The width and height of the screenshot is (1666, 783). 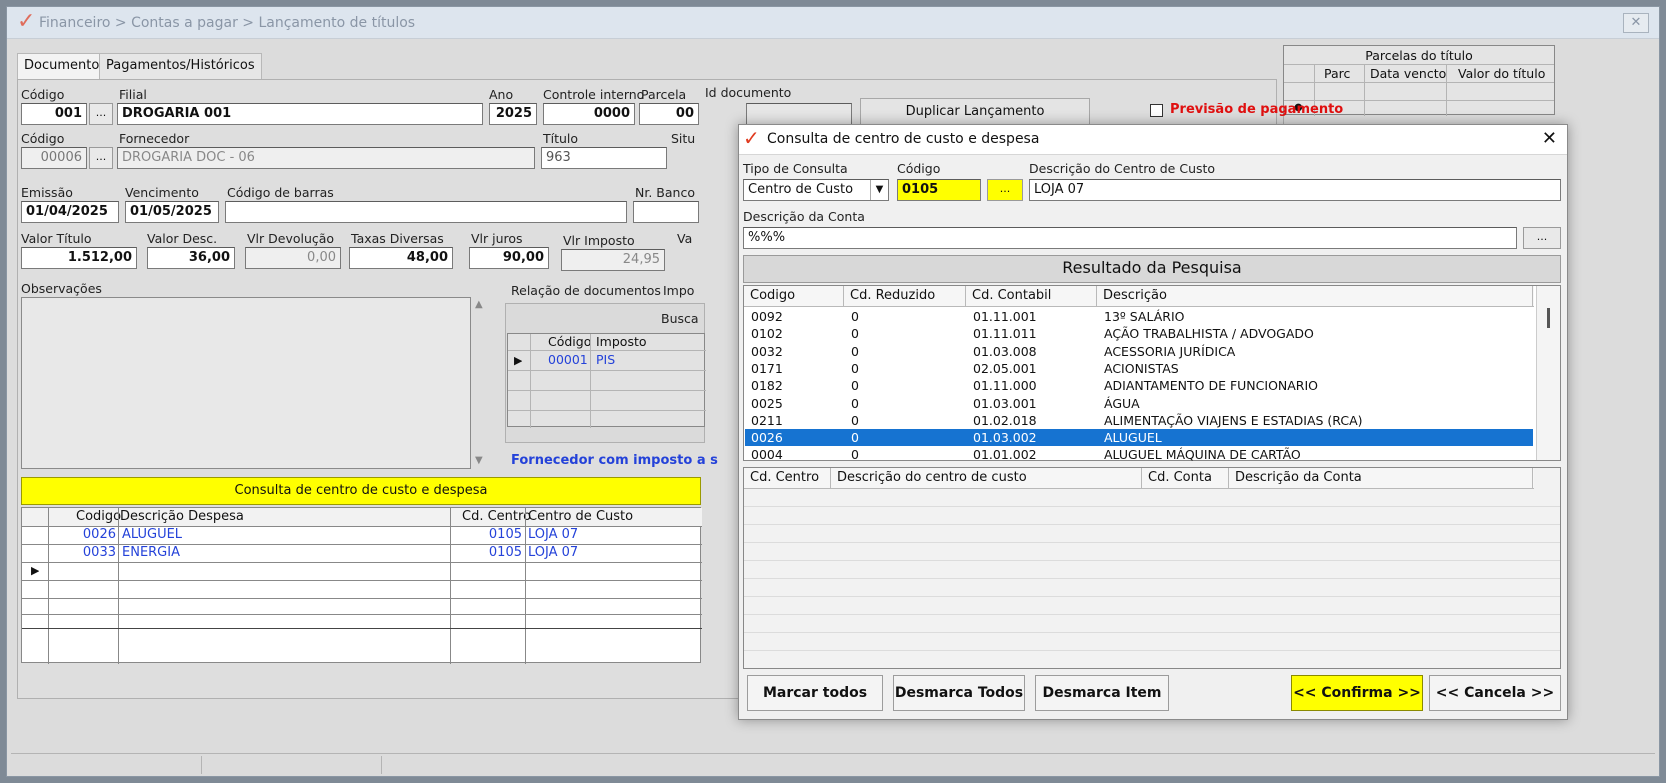 What do you see at coordinates (246, 383) in the screenshot?
I see `observacoes-textarea` at bounding box center [246, 383].